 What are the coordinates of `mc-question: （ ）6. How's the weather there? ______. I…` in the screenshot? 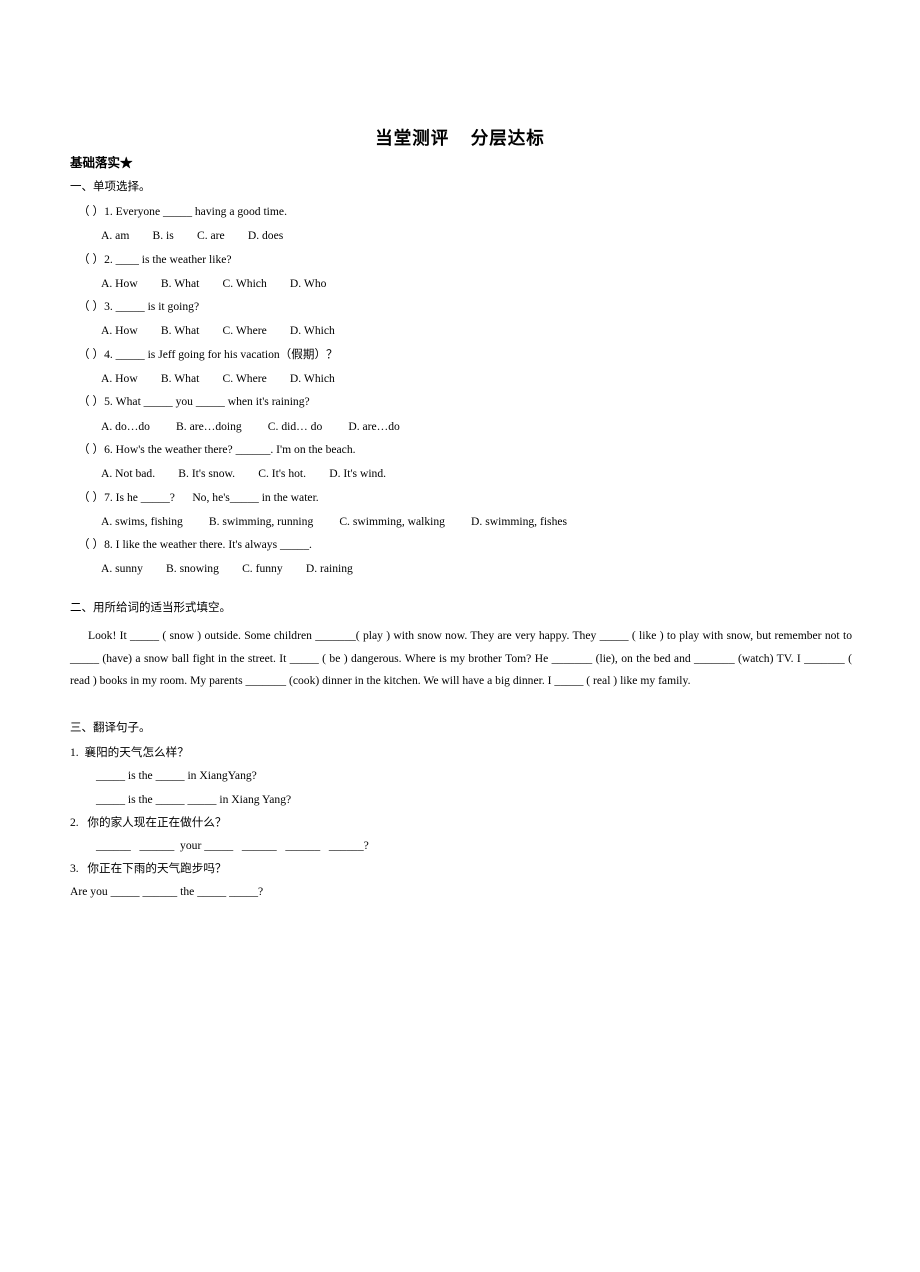 It's located at (461, 462).